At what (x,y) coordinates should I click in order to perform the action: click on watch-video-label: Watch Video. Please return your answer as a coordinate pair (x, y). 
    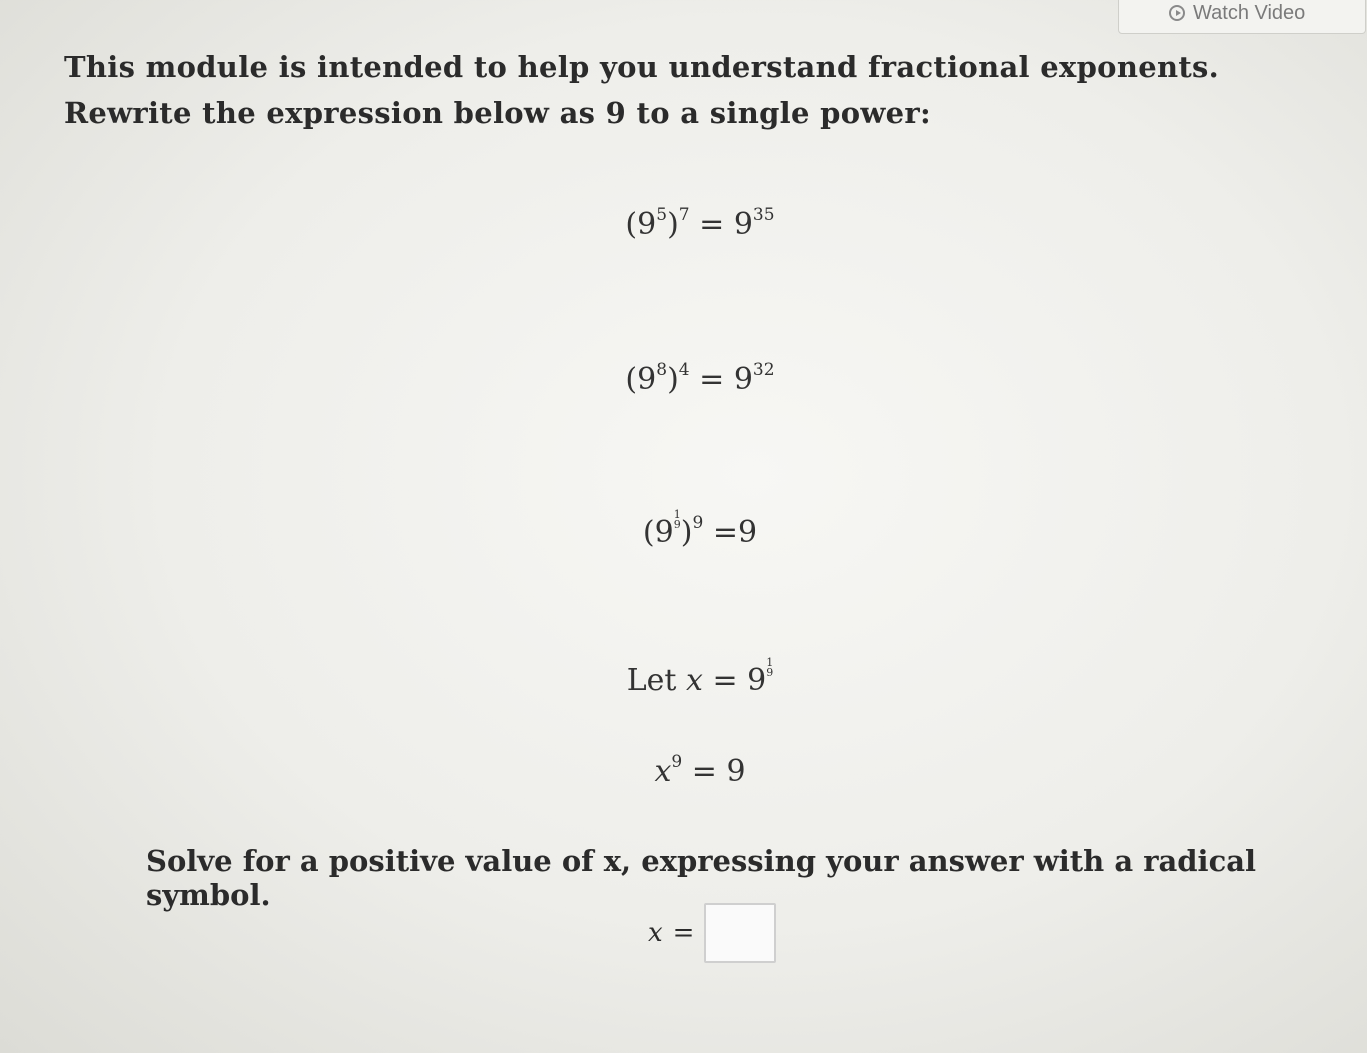
    Looking at the image, I should click on (1249, 12).